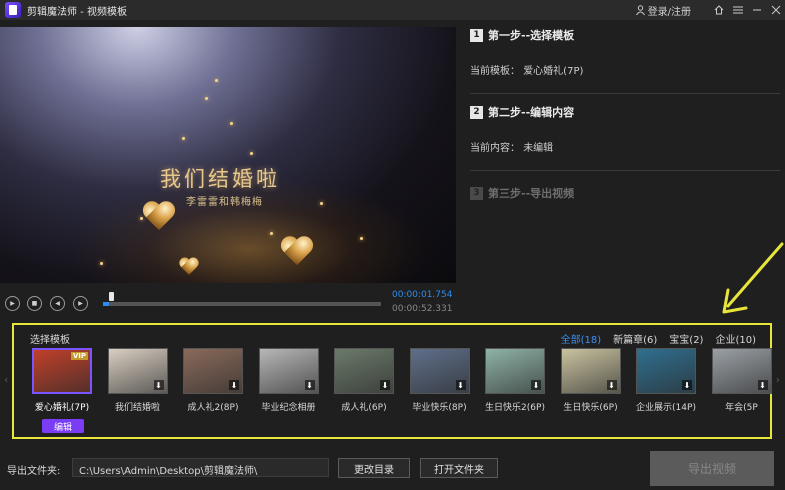  Describe the element at coordinates (422, 309) in the screenshot. I see `total-time: 00:00:52.331` at that location.